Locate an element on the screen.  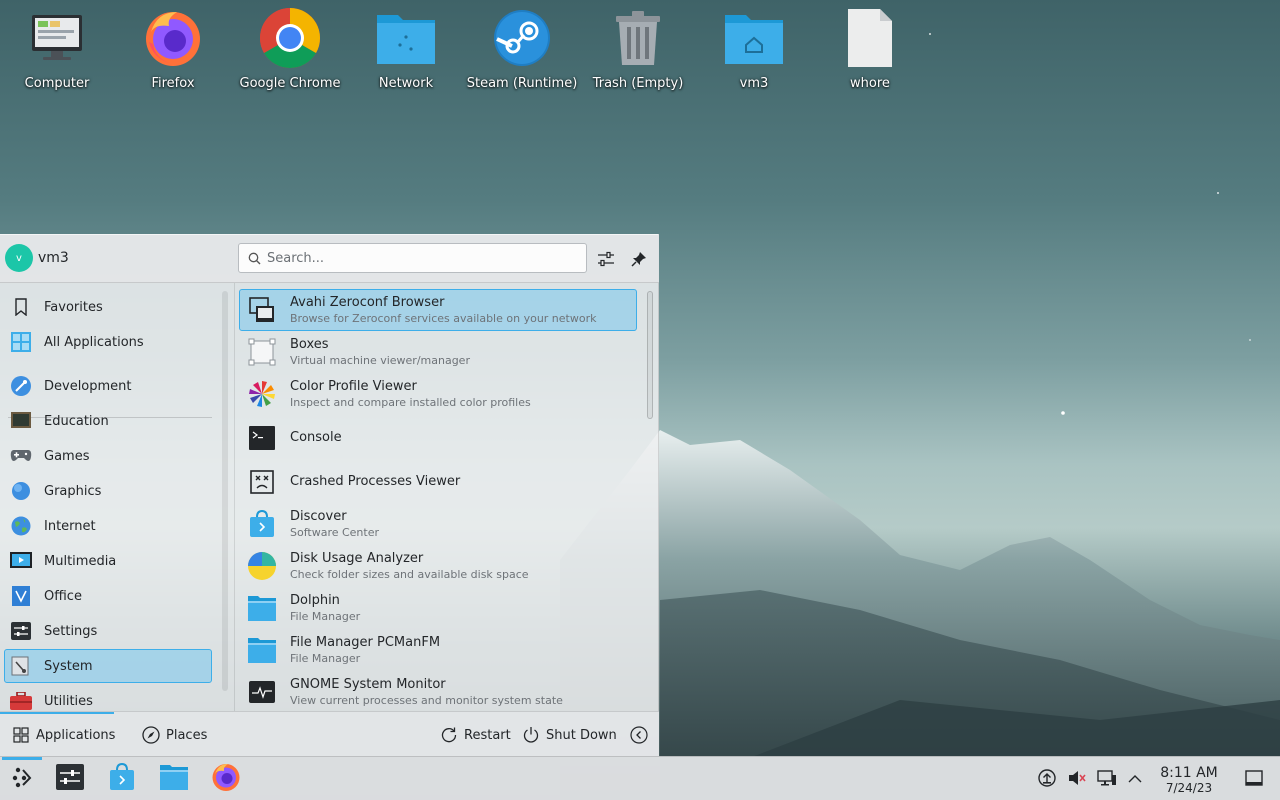
category-favorites: Favorites is located at coordinates (108, 307).